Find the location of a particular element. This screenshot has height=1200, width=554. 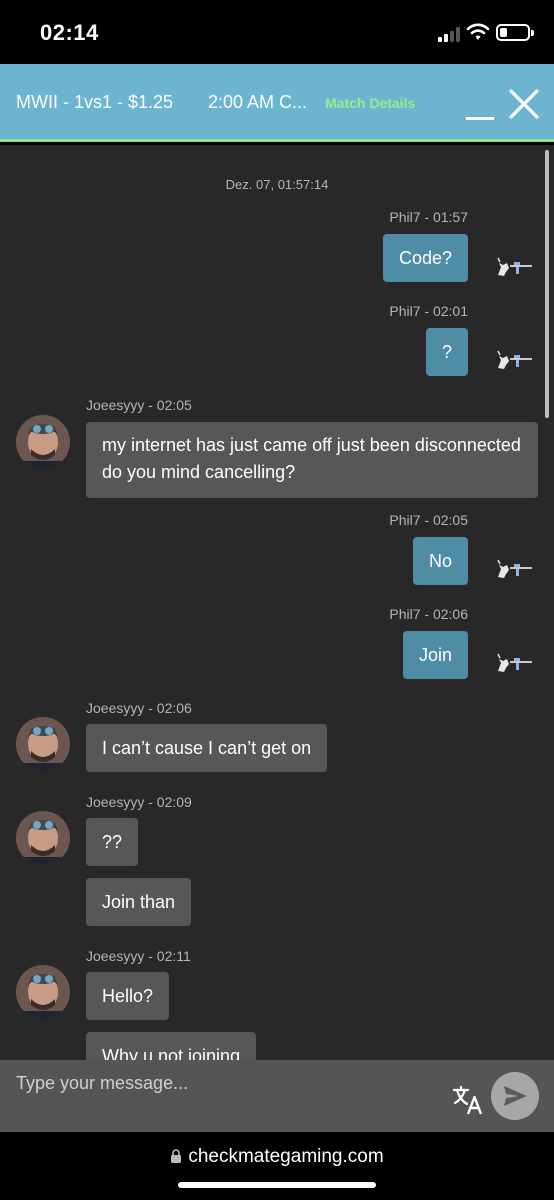

message-meta: Joeesyyy - 02:06 is located at coordinates (139, 708).